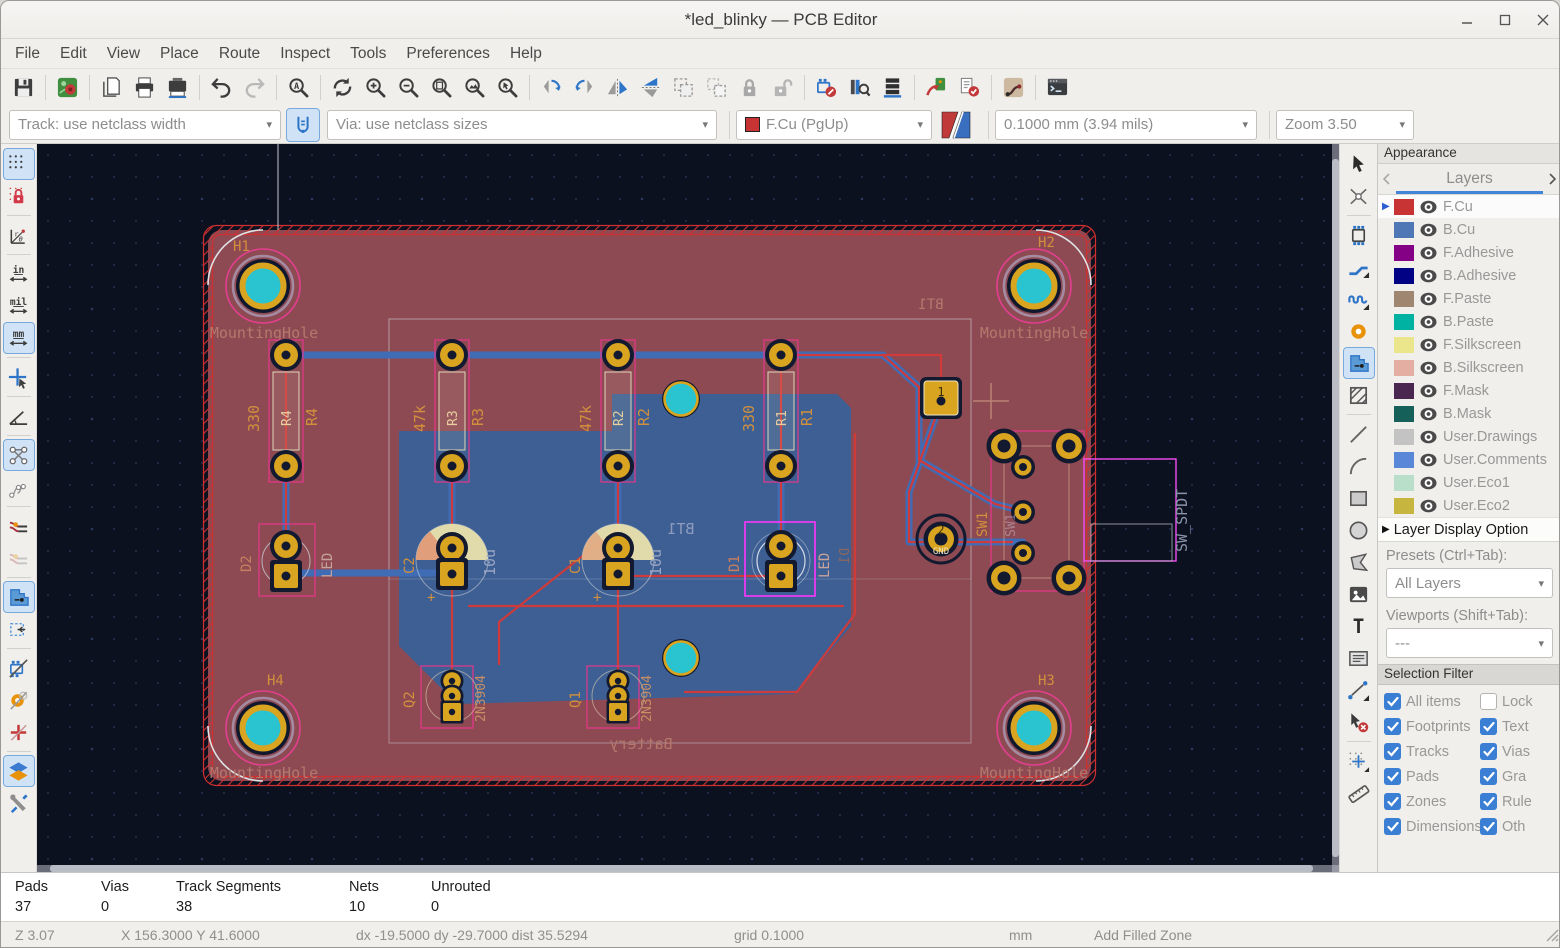  I want to click on layer-row-b-adhesive: B.Adhesive, so click(1468, 275).